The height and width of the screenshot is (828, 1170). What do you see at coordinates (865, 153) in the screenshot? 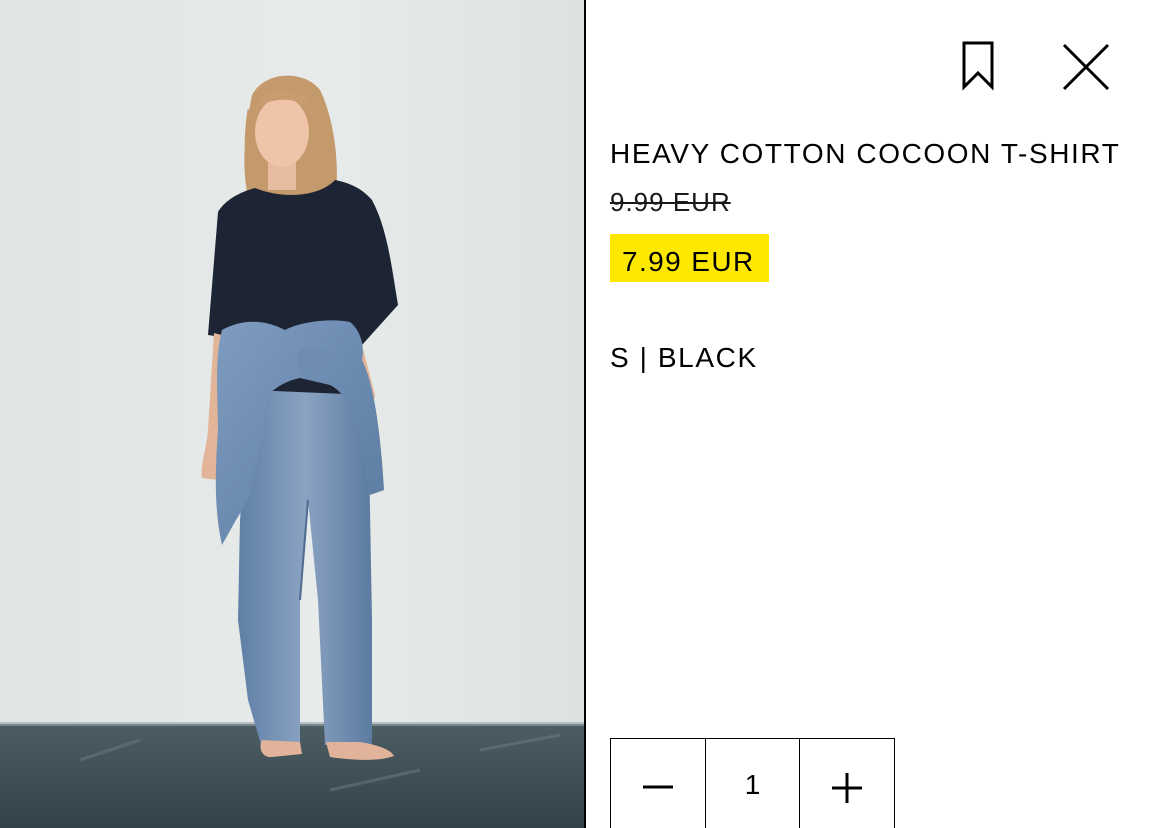
I see `product-title: HEAVY COTTON COCOON T-SHIRT` at bounding box center [865, 153].